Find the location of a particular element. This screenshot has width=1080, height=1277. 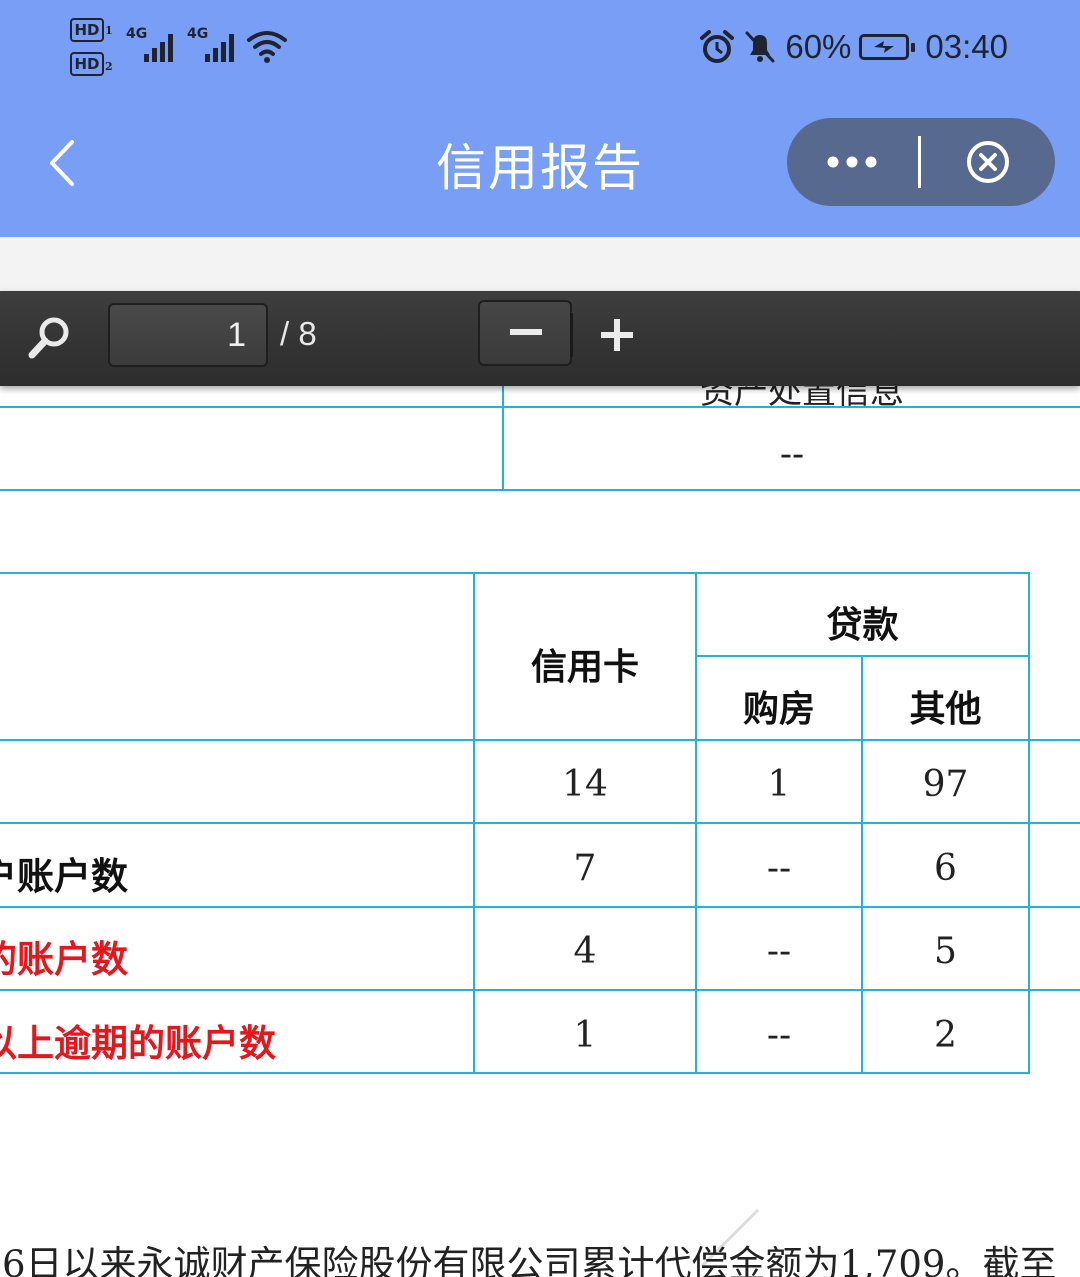

table-cell: 4 is located at coordinates (585, 951).